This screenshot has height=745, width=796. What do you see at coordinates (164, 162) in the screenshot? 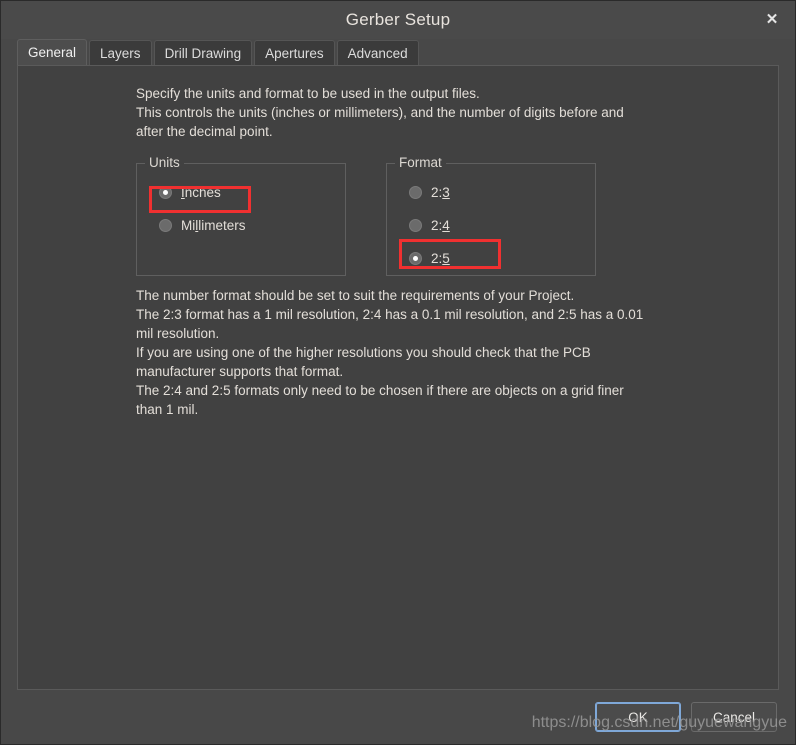
I see `units-group-label: Units` at bounding box center [164, 162].